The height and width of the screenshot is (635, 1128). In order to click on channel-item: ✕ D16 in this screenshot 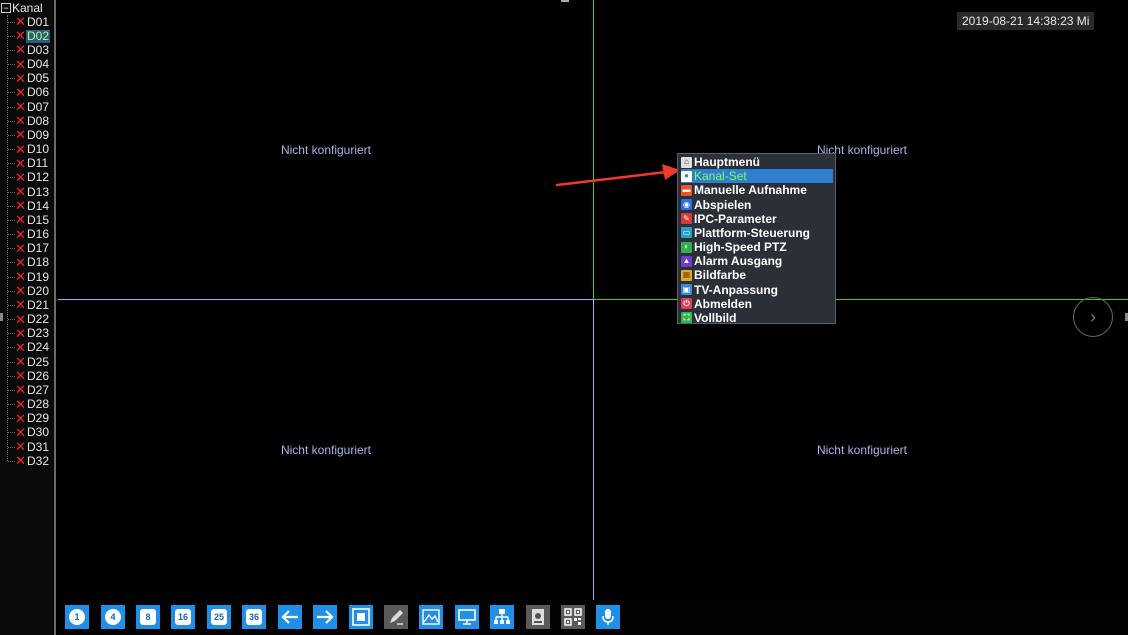, I will do `click(29, 235)`.